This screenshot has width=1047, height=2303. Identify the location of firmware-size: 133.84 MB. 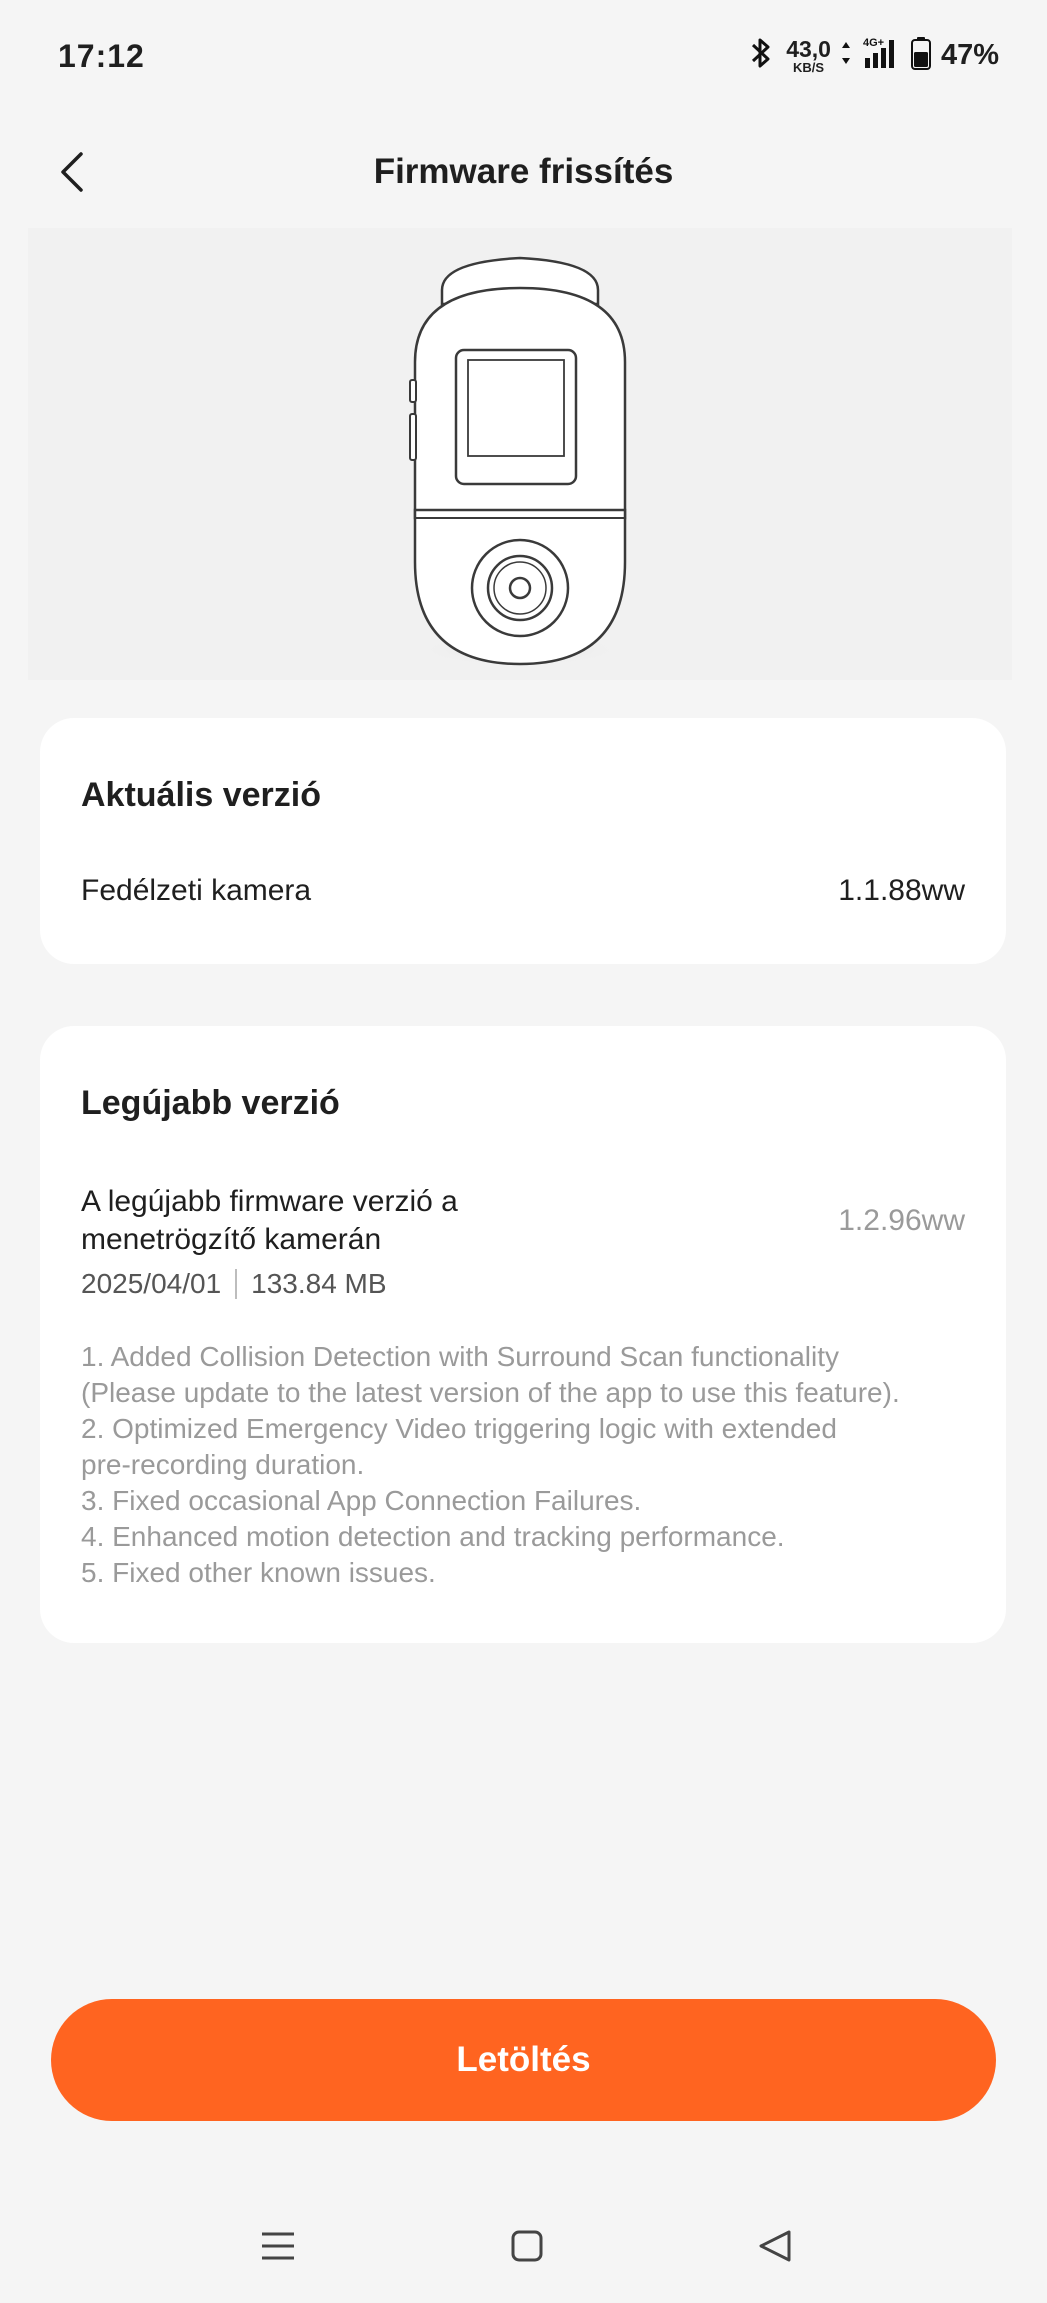
(319, 1283).